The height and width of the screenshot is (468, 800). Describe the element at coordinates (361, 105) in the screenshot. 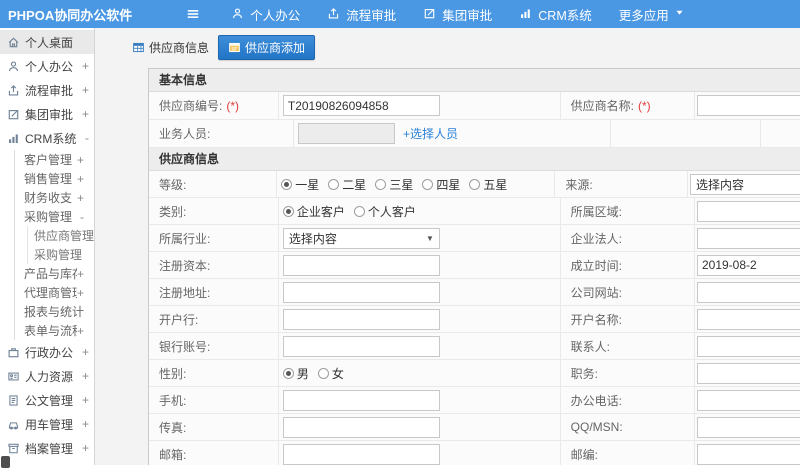

I see `supplier-code-input` at that location.